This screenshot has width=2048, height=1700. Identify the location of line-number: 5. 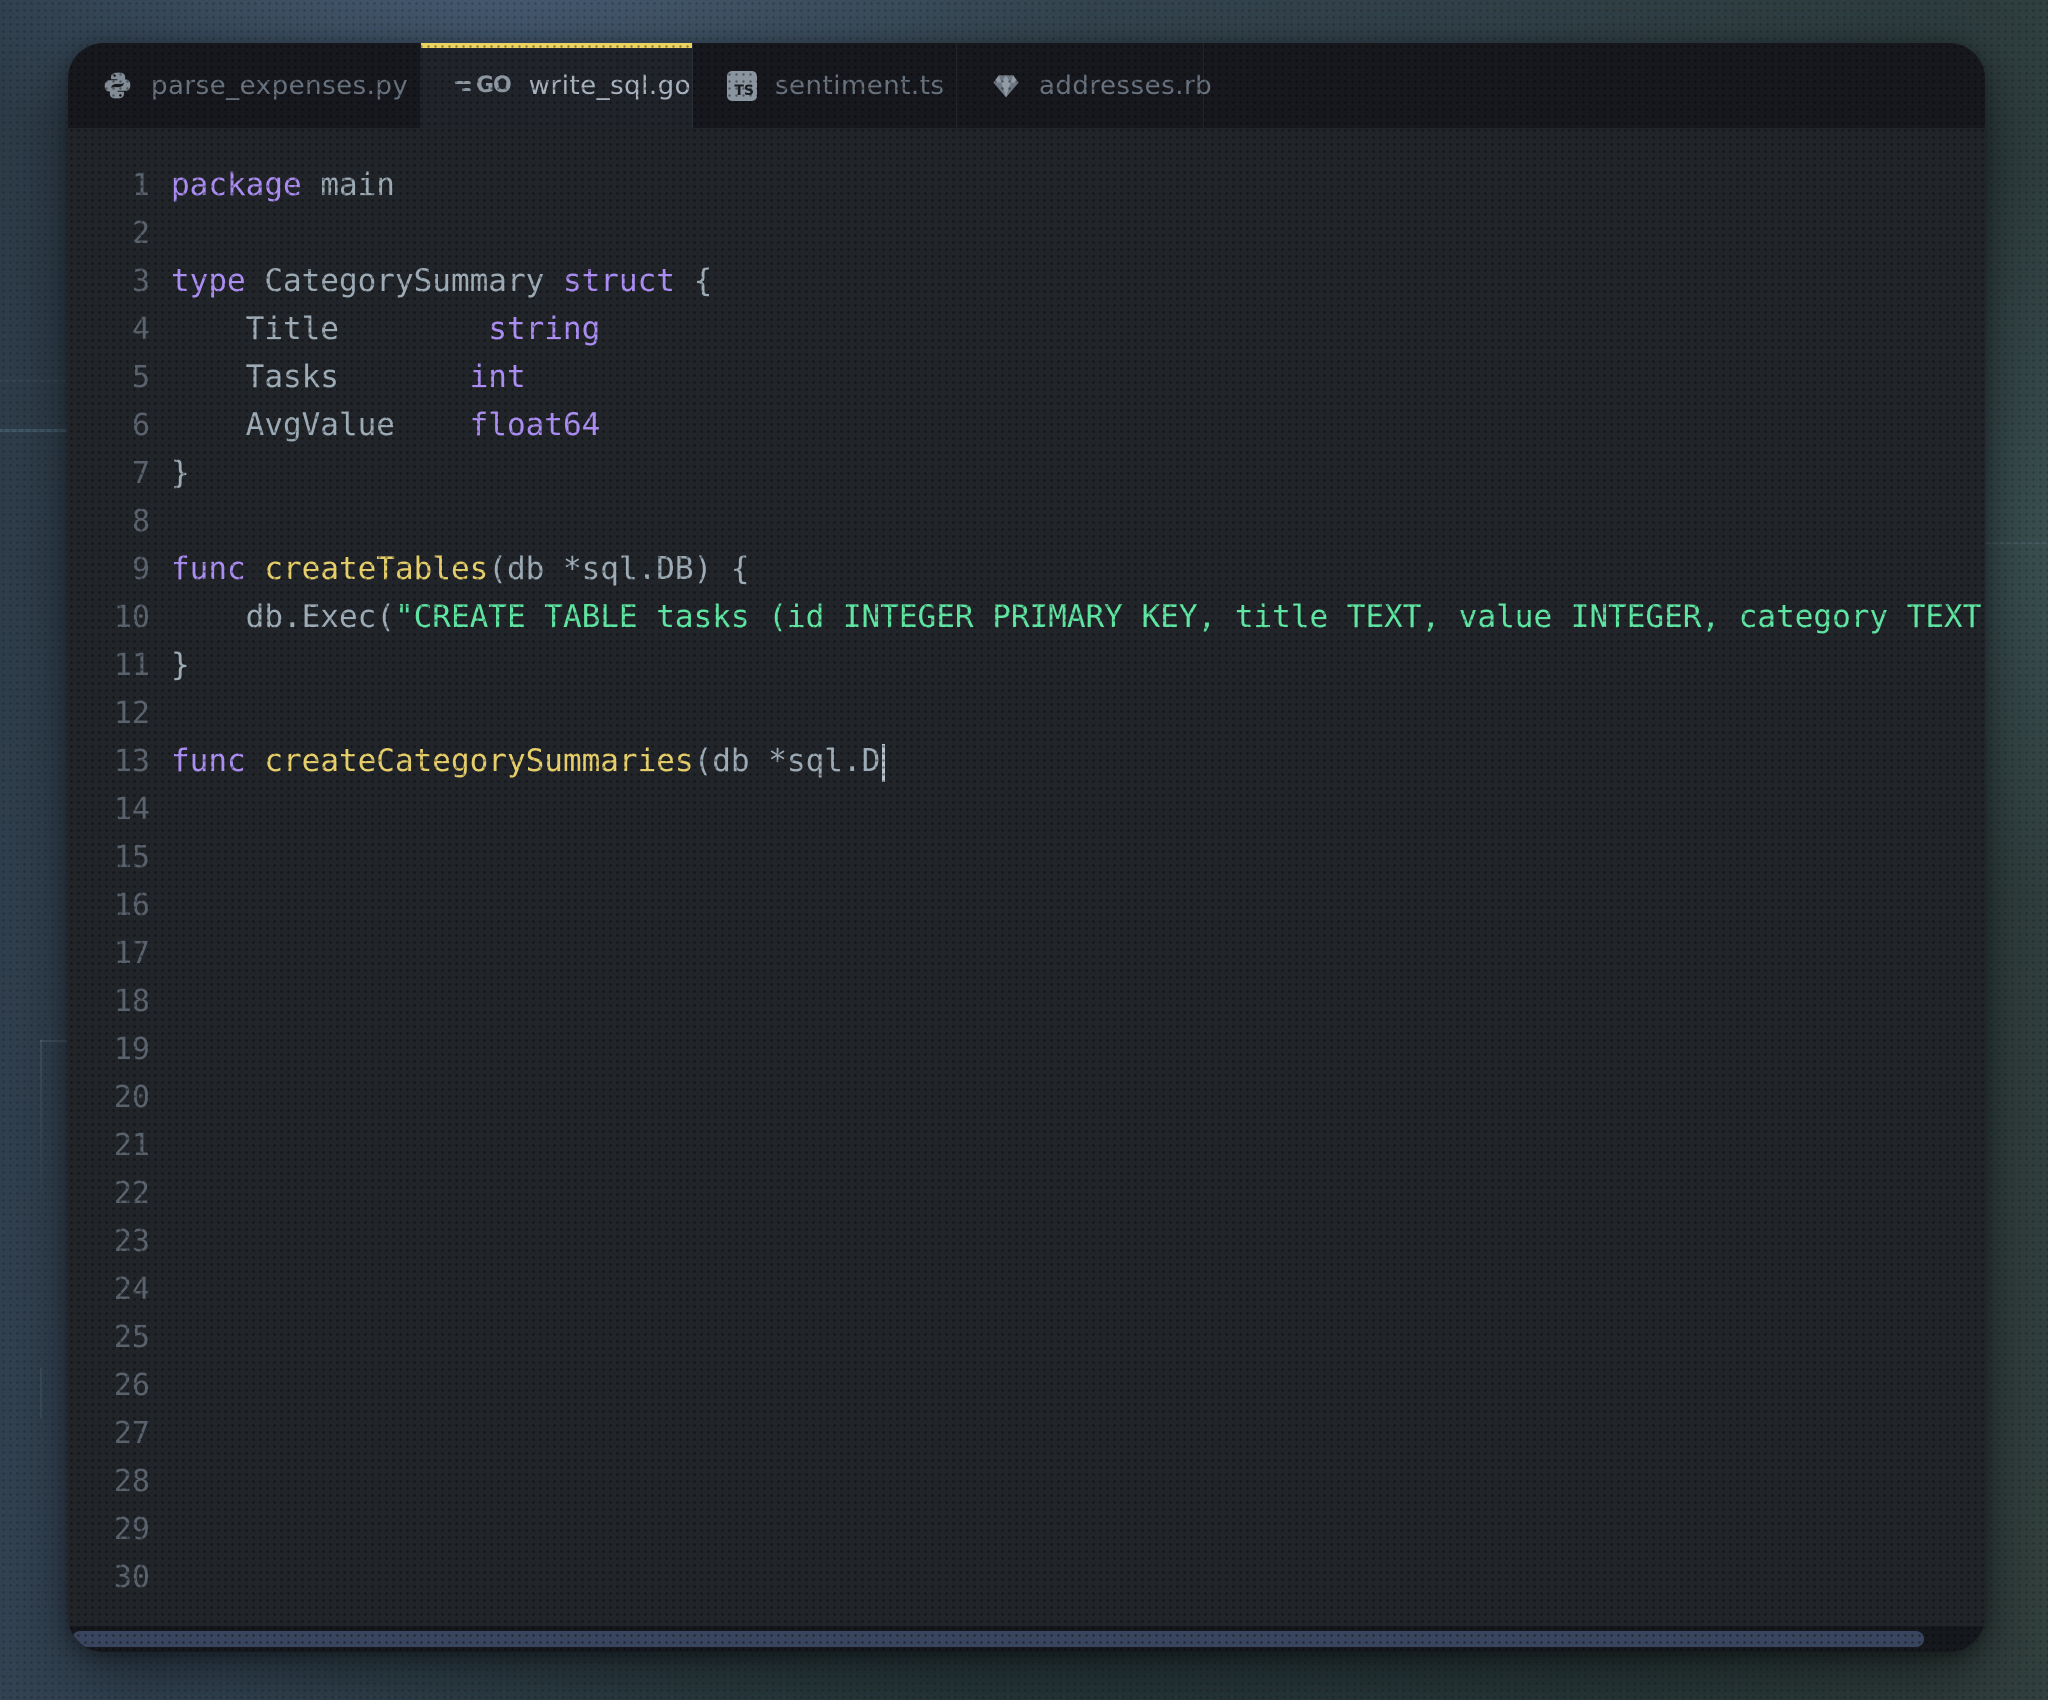
(140, 377).